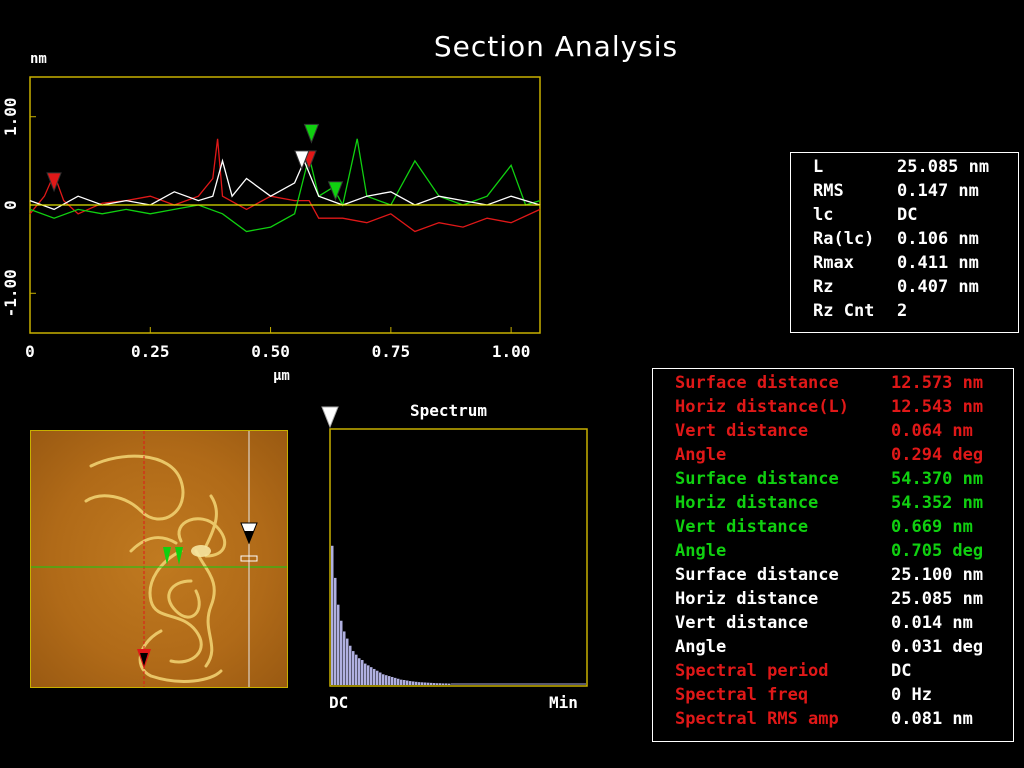 The width and height of the screenshot is (1024, 768). I want to click on spectrum-chart: Spectrum DC Min, so click(454, 556).